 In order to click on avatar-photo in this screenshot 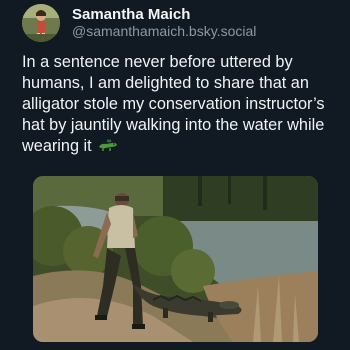, I will do `click(41, 23)`.